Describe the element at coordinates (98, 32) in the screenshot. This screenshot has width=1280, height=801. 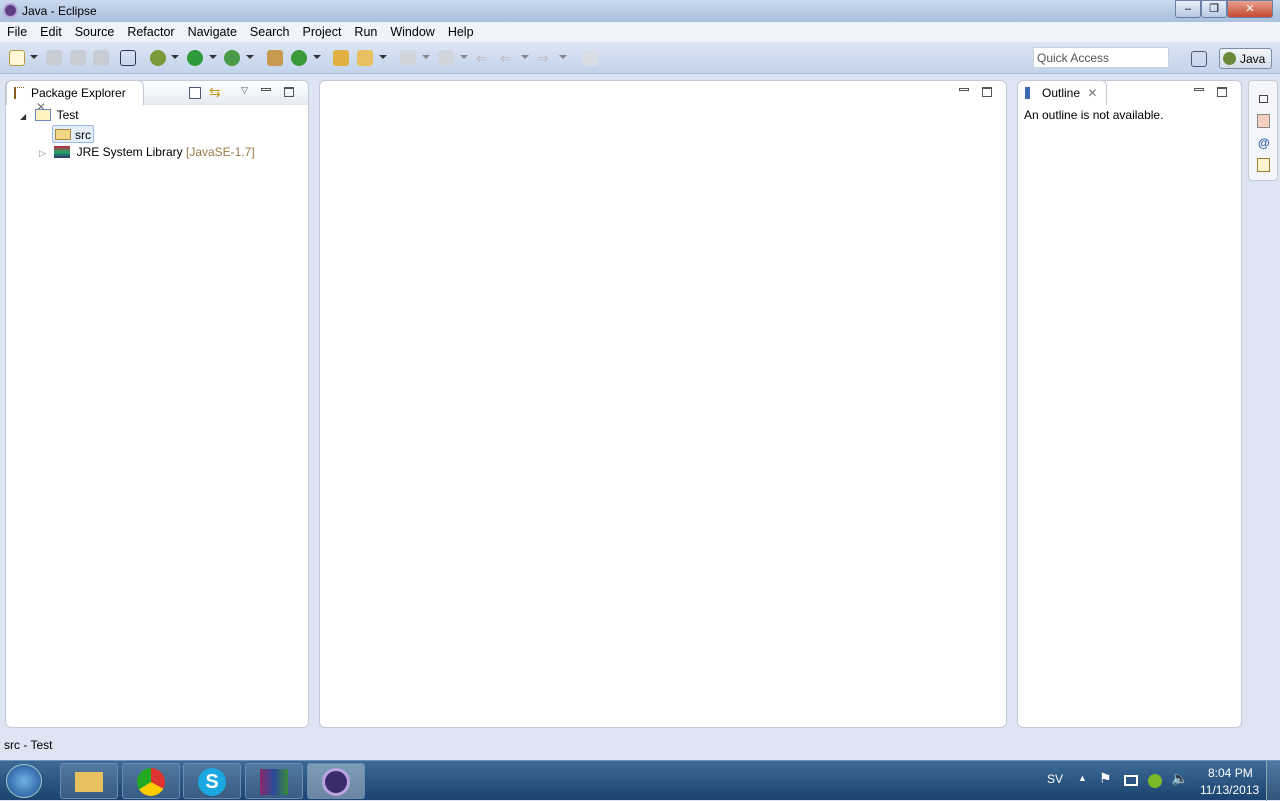
I see `menu-source: Source` at that location.